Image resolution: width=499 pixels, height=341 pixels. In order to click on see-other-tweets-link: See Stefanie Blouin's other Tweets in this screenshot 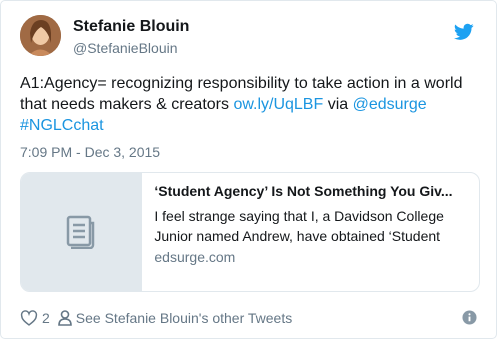, I will do `click(175, 318)`.